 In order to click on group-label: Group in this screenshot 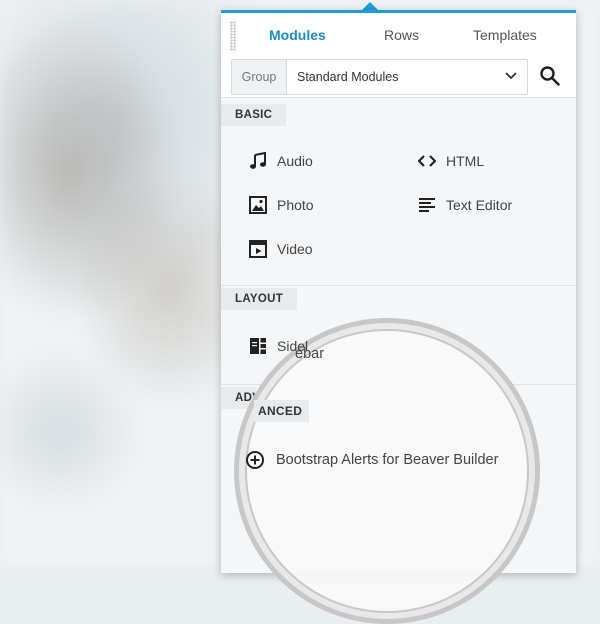, I will do `click(259, 77)`.